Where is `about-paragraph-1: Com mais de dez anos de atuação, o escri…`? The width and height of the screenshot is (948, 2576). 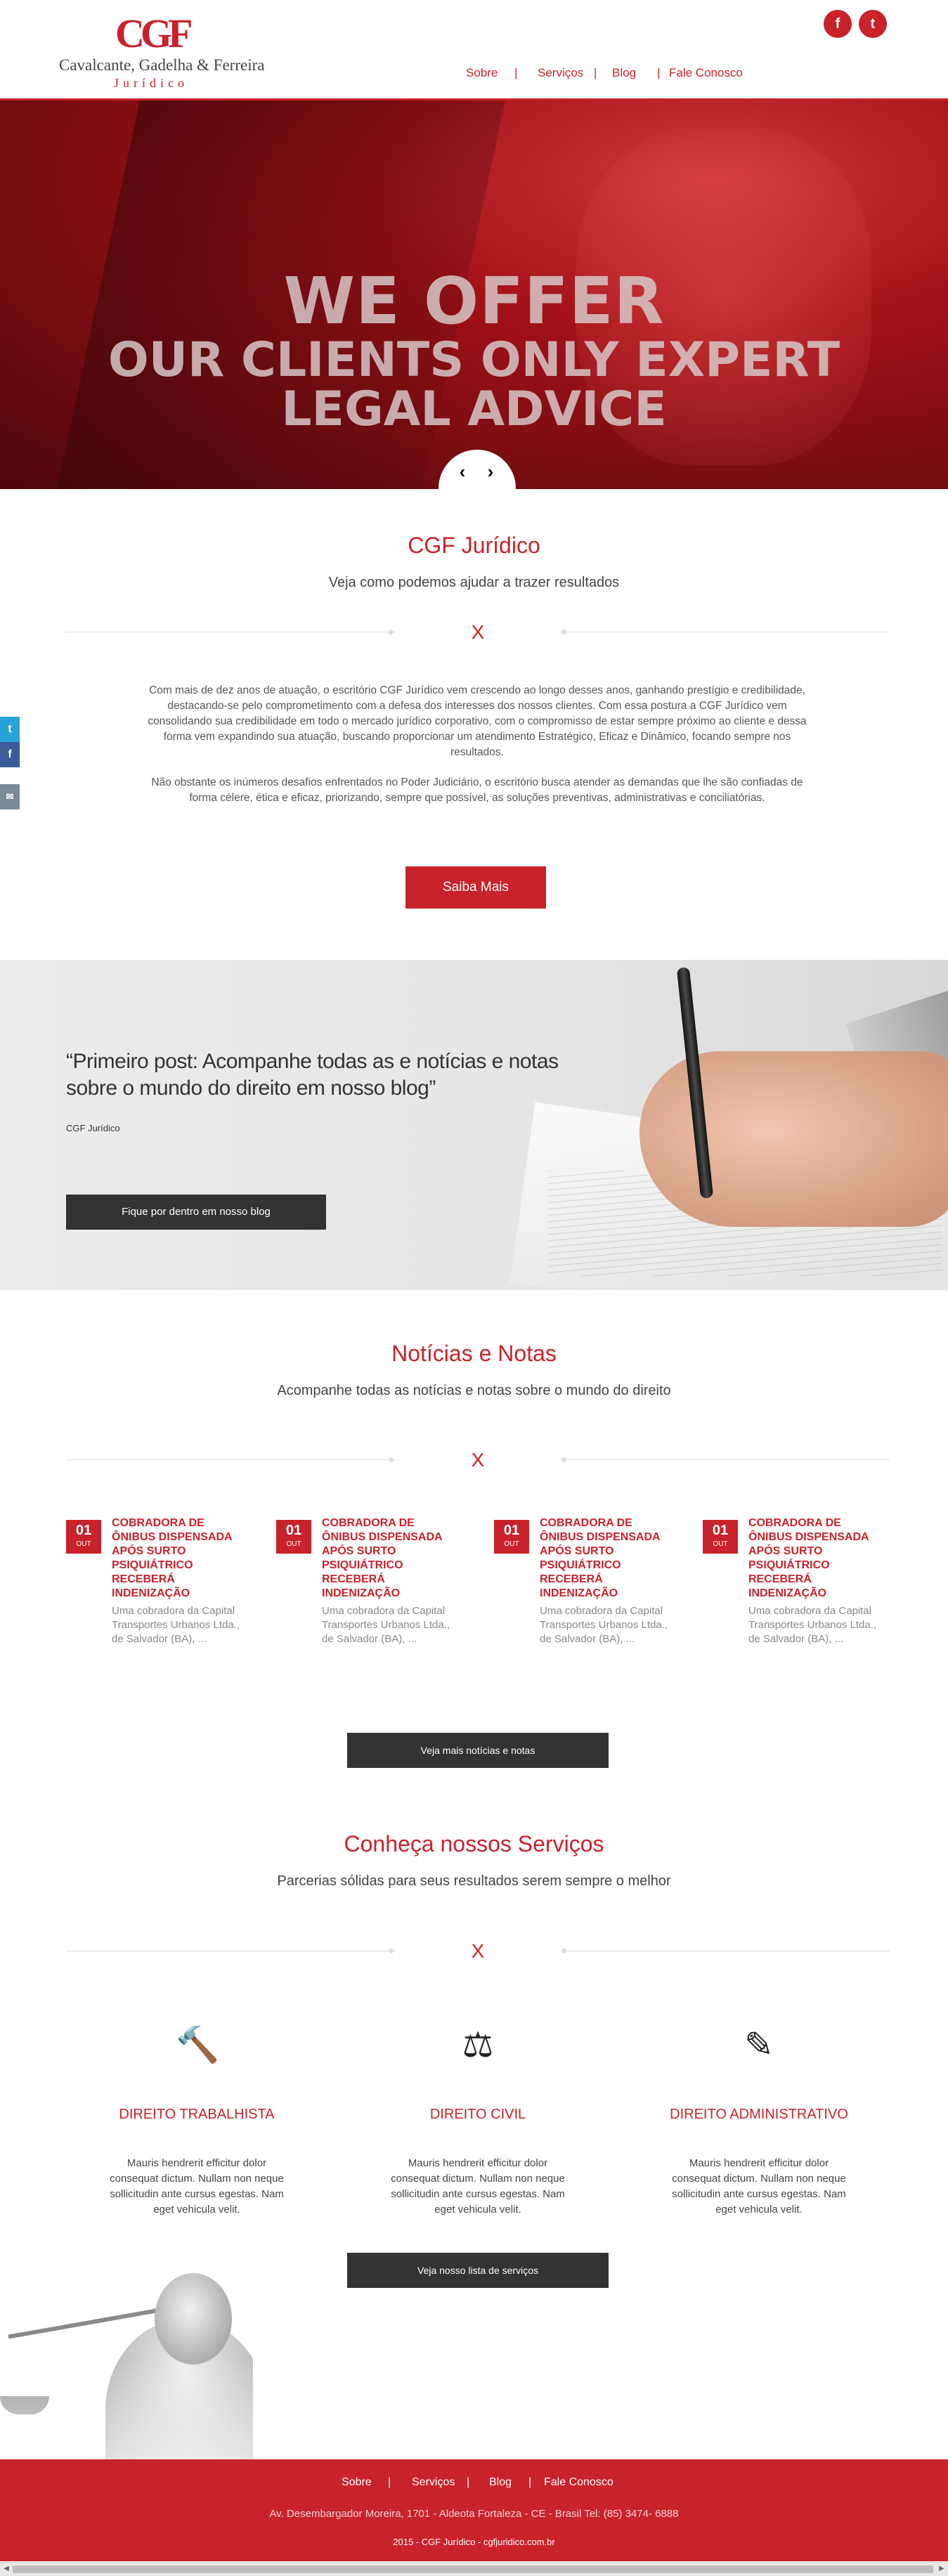 about-paragraph-1: Com mais de dez anos de atuação, o escri… is located at coordinates (478, 721).